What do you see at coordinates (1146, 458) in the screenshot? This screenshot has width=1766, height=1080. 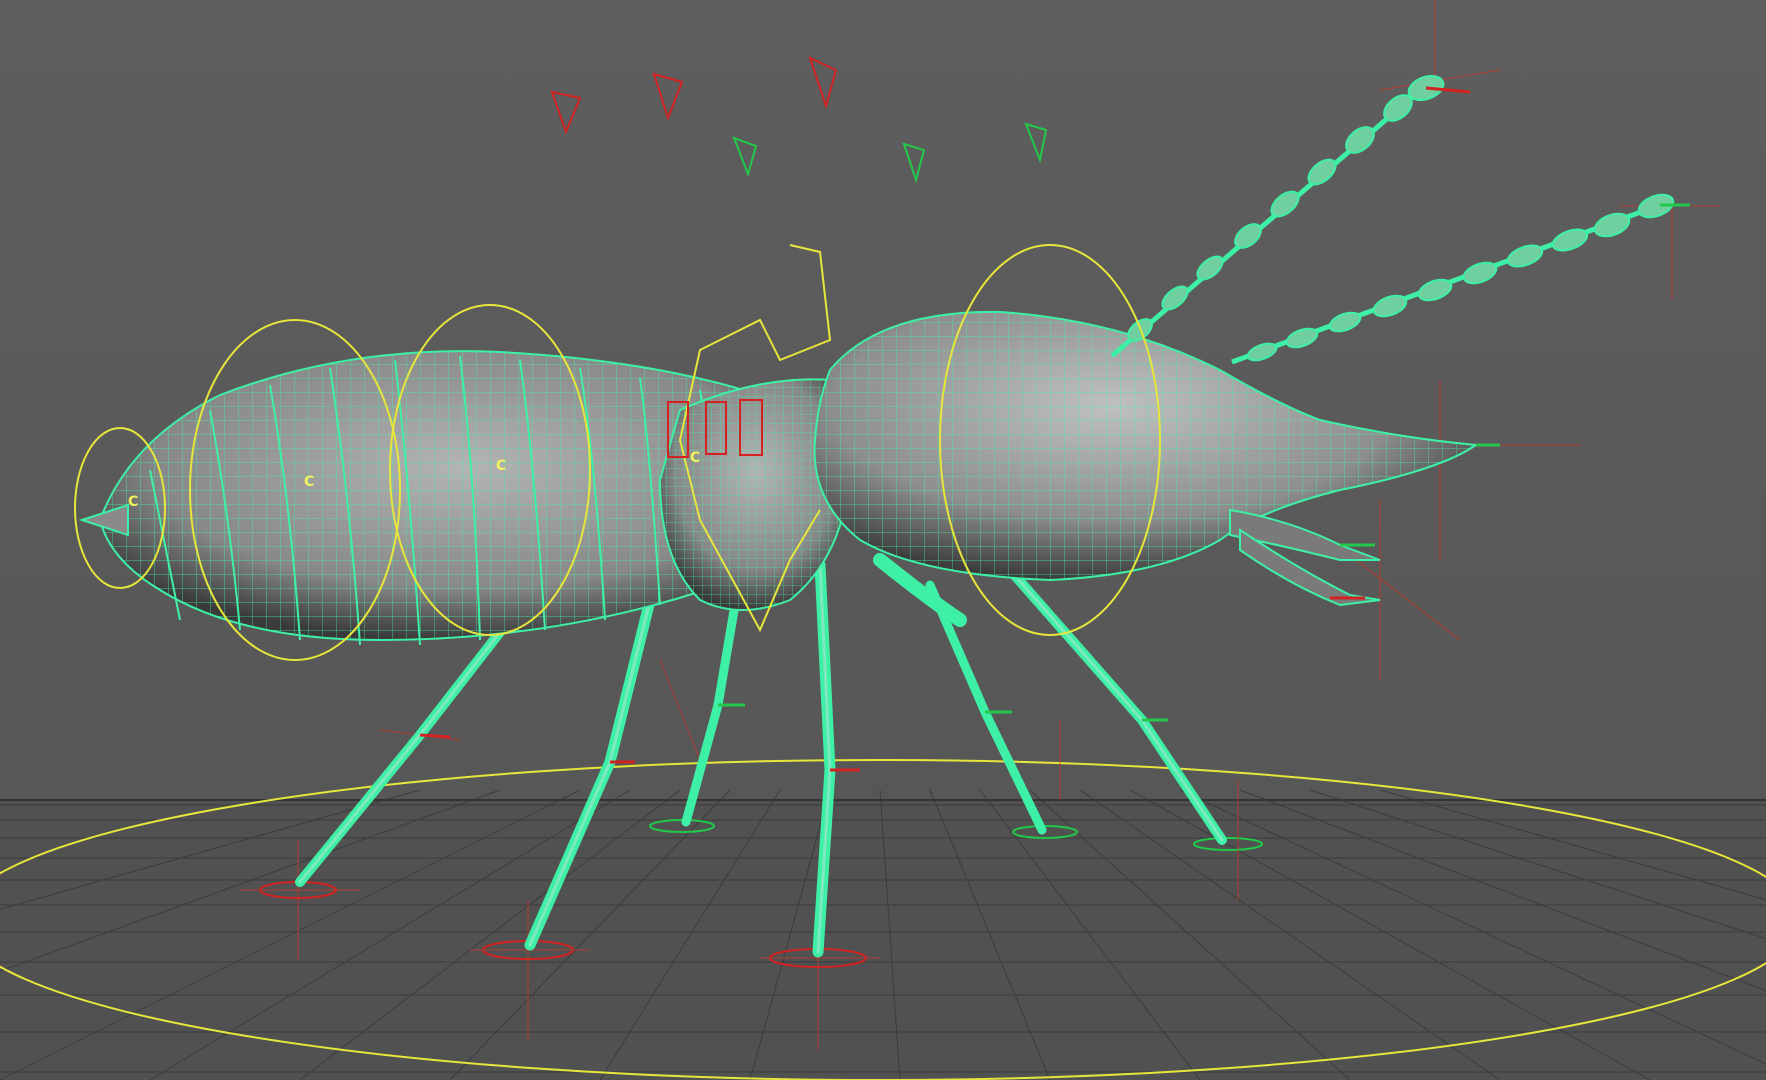 I see `insect-head` at bounding box center [1146, 458].